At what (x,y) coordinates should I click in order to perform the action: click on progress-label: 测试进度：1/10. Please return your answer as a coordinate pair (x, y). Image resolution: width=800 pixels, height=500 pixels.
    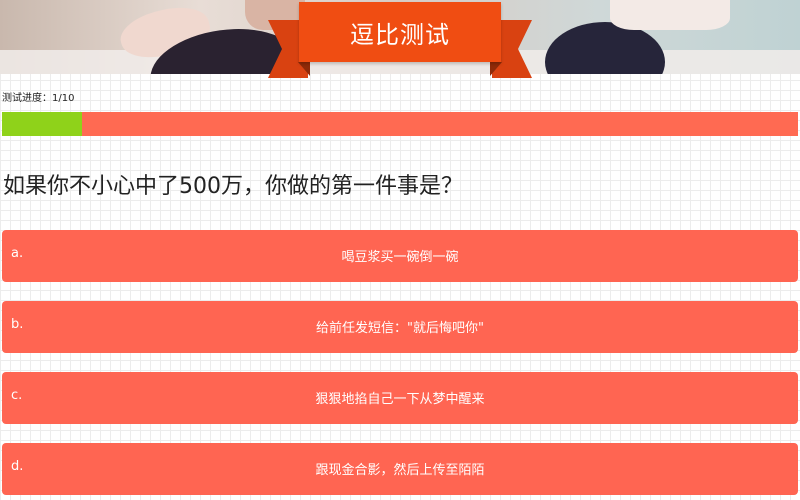
    Looking at the image, I should click on (38, 98).